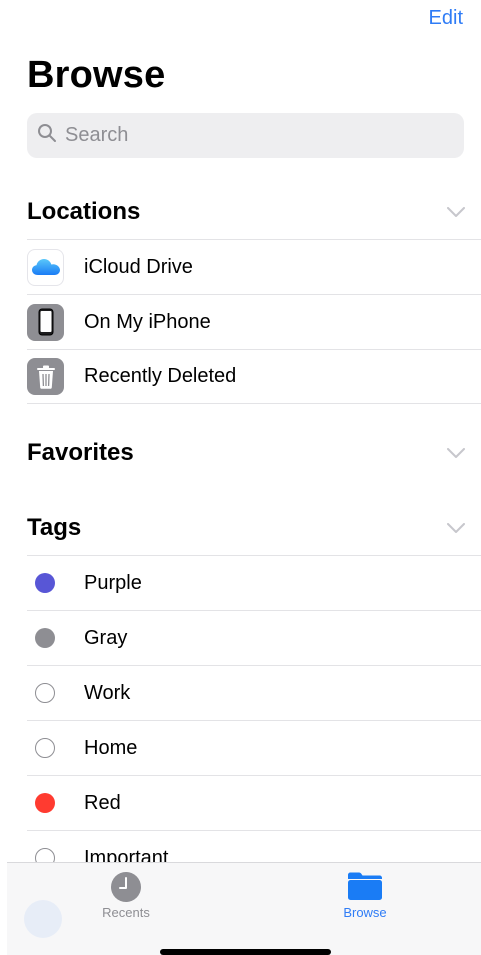 Image resolution: width=481 pixels, height=955 pixels. What do you see at coordinates (365, 912) in the screenshot?
I see `tab-browse-label: Browse` at bounding box center [365, 912].